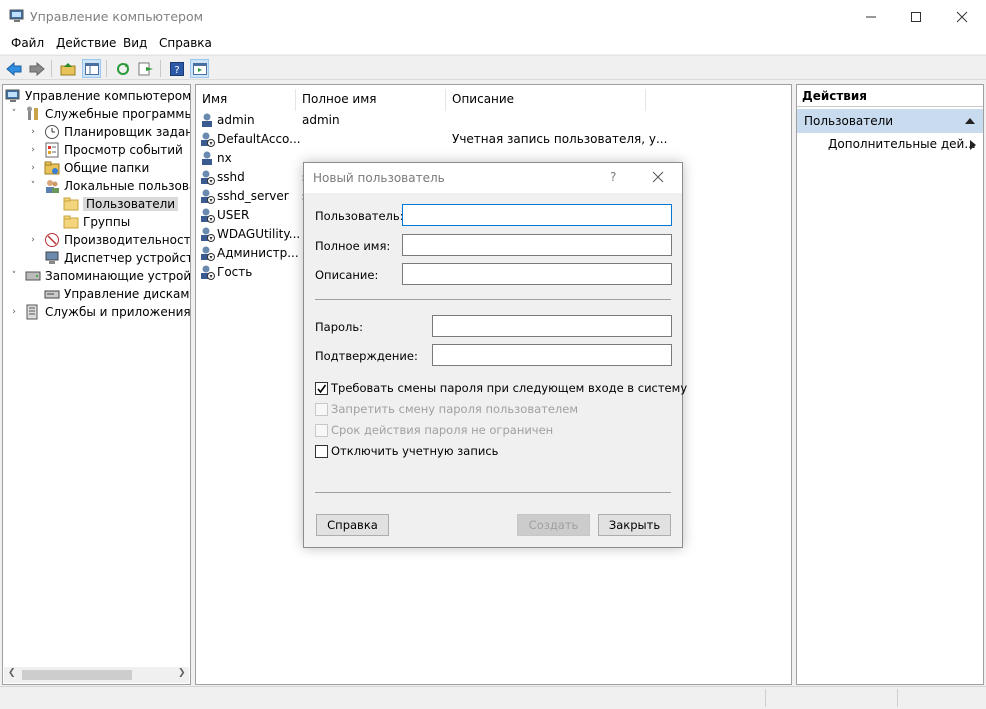  I want to click on minimize-icon, so click(871, 16).